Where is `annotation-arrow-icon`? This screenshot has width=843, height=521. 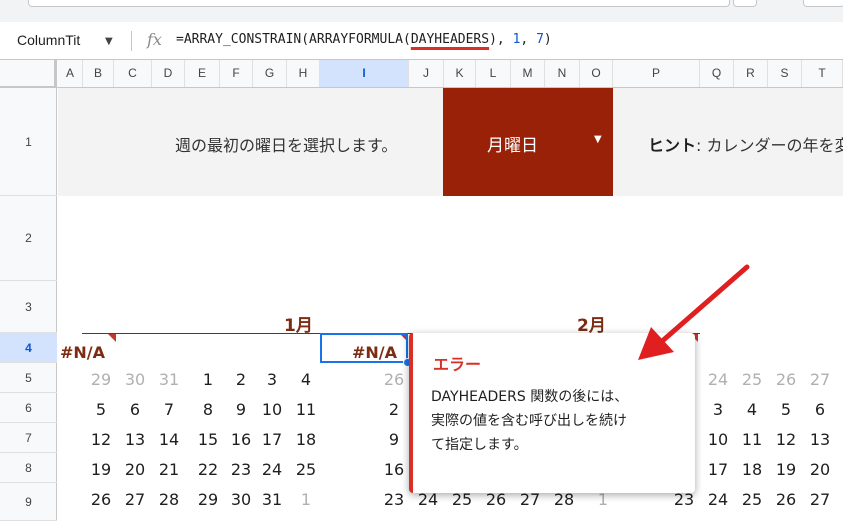 annotation-arrow-icon is located at coordinates (694, 312).